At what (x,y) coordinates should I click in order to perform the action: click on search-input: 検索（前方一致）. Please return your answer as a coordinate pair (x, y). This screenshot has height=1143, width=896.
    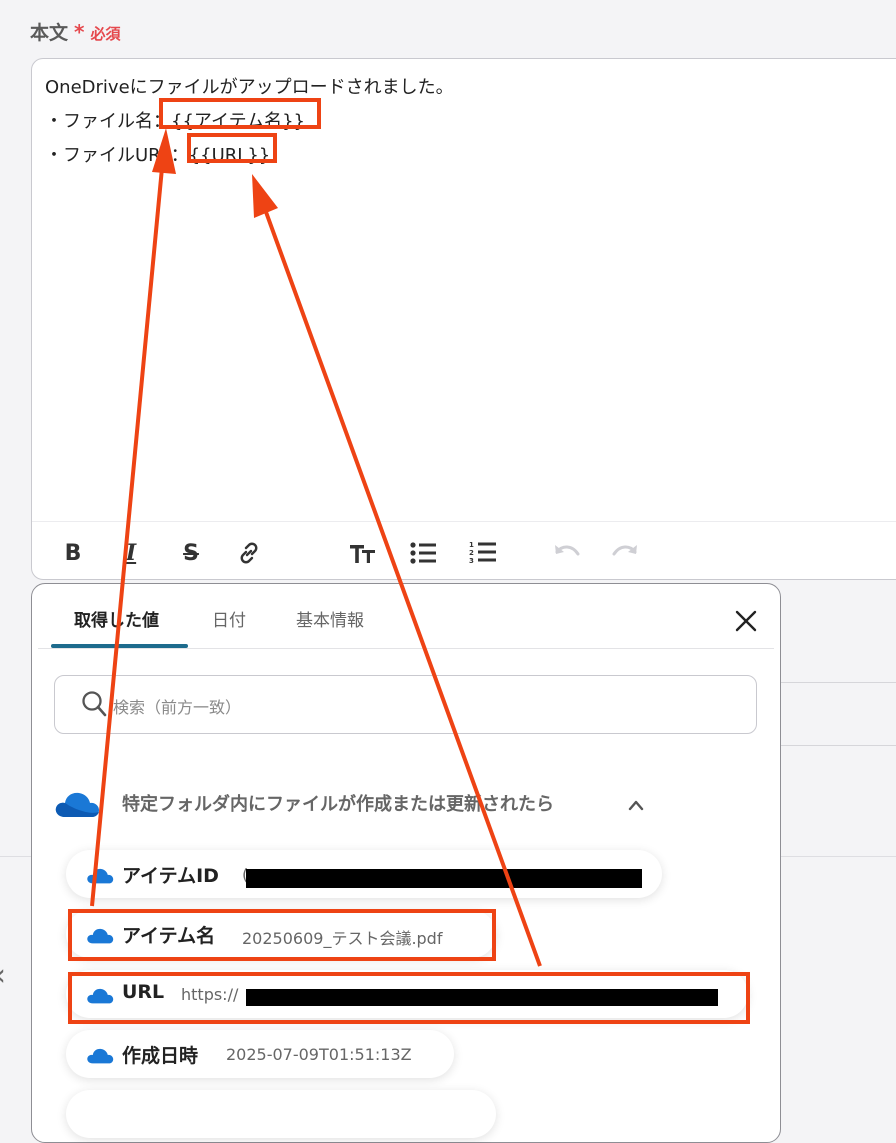
    Looking at the image, I should click on (405, 704).